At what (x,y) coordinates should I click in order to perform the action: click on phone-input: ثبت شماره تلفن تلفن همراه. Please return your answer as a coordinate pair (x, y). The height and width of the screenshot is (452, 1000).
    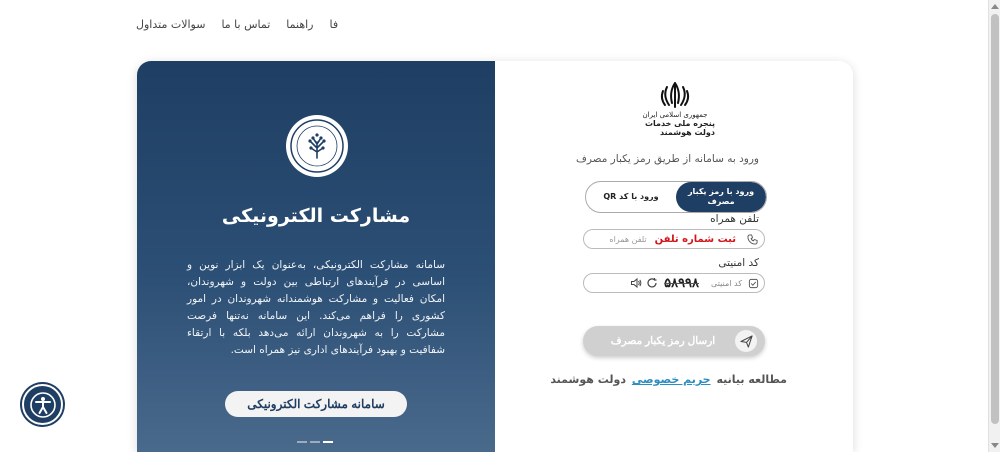
    Looking at the image, I should click on (674, 239).